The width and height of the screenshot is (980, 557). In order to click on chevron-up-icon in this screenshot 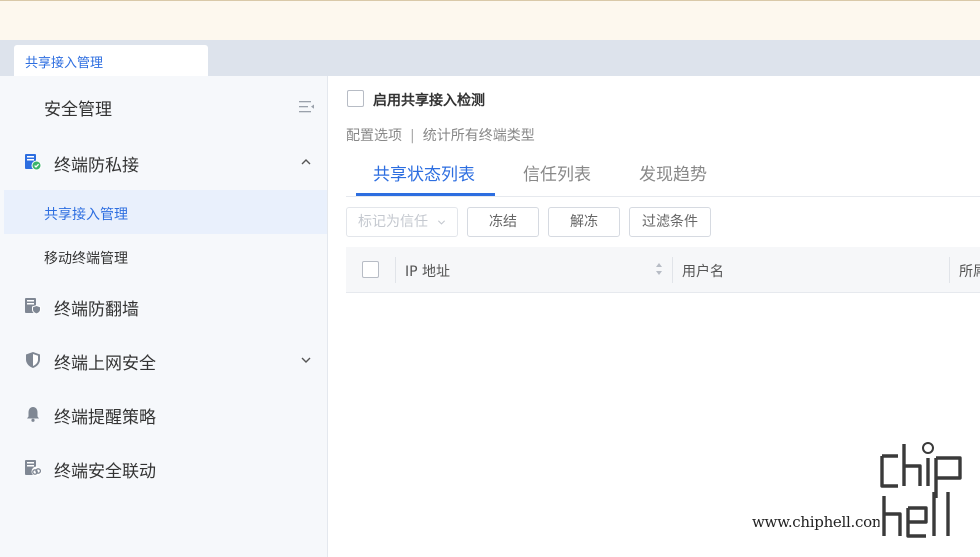, I will do `click(306, 162)`.